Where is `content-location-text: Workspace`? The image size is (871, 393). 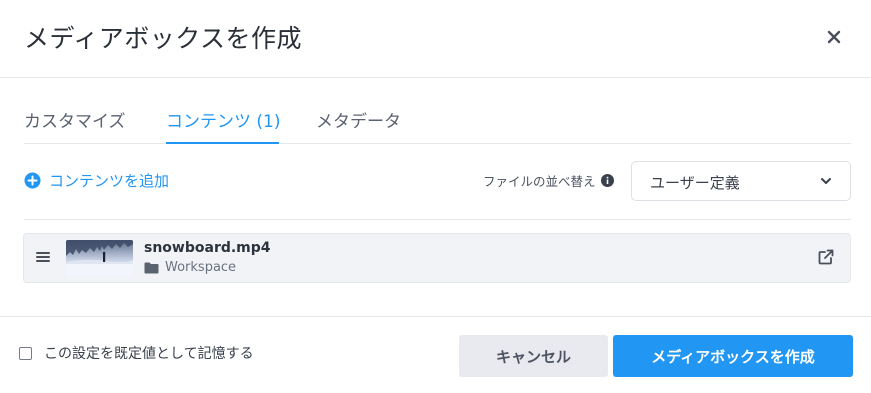
content-location-text: Workspace is located at coordinates (201, 267).